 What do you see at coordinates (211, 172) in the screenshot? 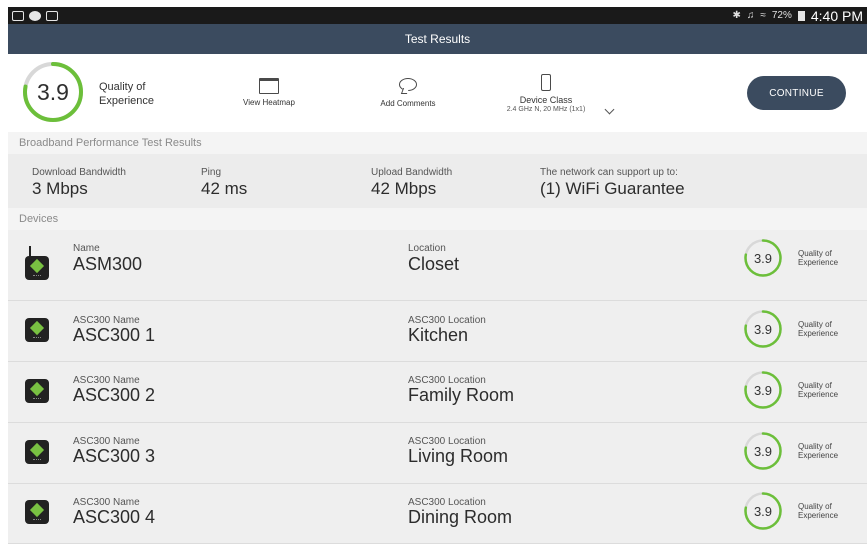
I see `metric-label: Ping` at bounding box center [211, 172].